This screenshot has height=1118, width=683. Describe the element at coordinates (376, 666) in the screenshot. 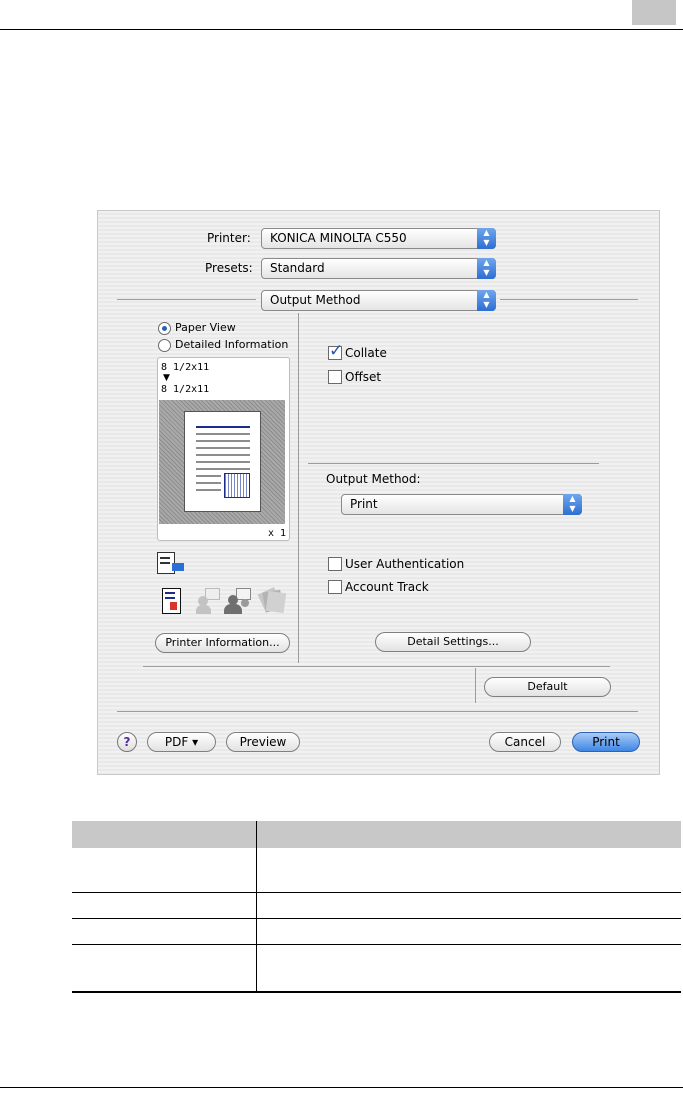

I see `bottom-separator` at that location.